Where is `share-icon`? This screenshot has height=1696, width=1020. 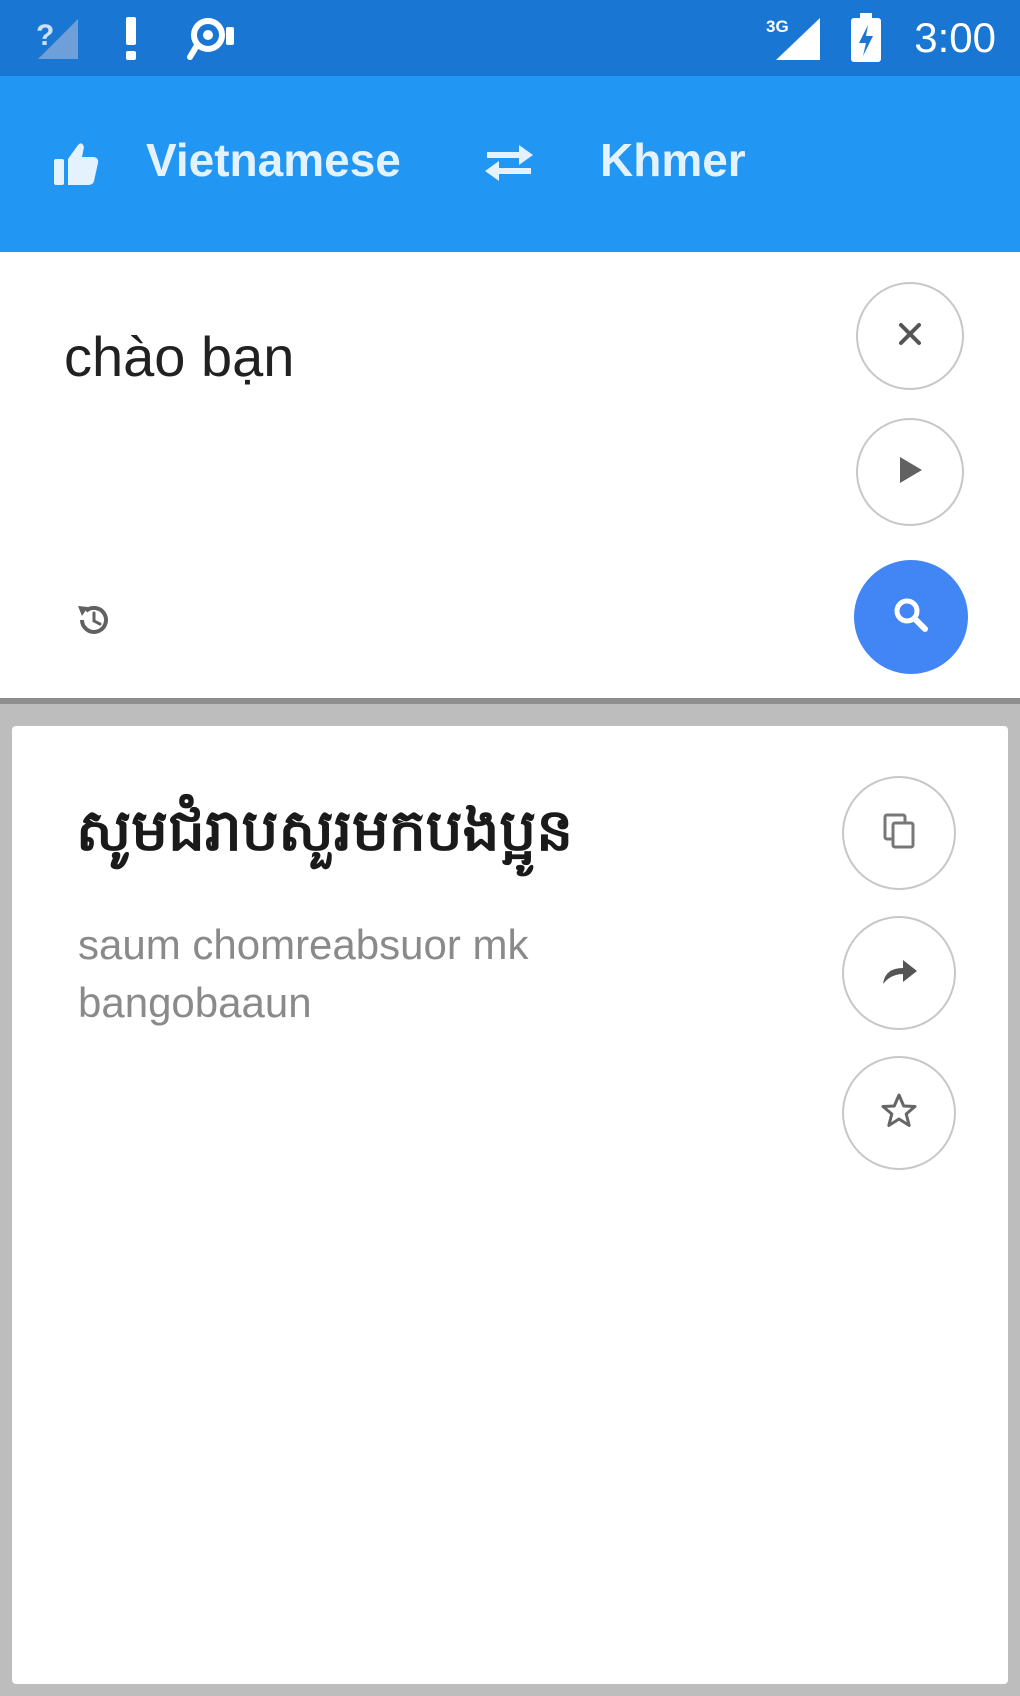
share-icon is located at coordinates (899, 973).